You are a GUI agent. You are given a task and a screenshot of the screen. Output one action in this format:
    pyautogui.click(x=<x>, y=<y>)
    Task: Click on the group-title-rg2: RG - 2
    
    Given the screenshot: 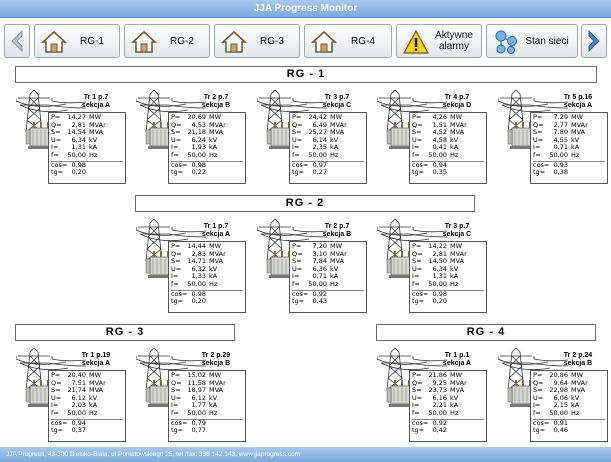 What is the action you would take?
    pyautogui.click(x=305, y=203)
    